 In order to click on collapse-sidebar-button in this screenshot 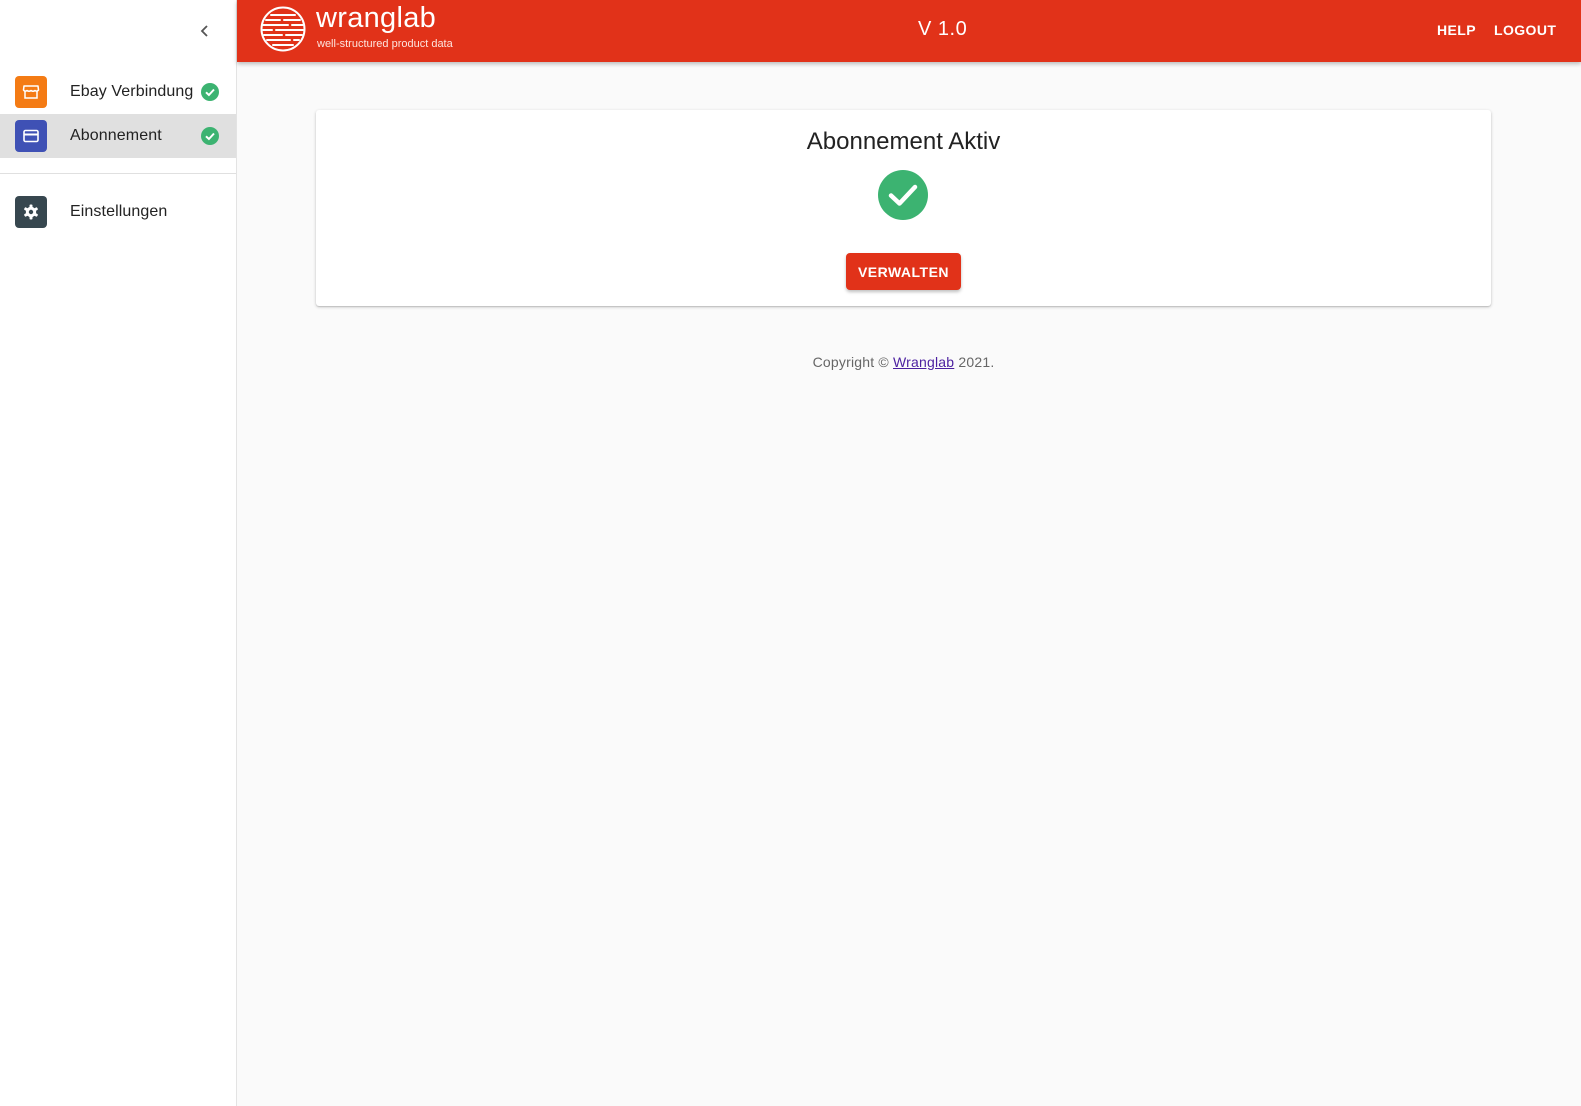, I will do `click(205, 31)`.